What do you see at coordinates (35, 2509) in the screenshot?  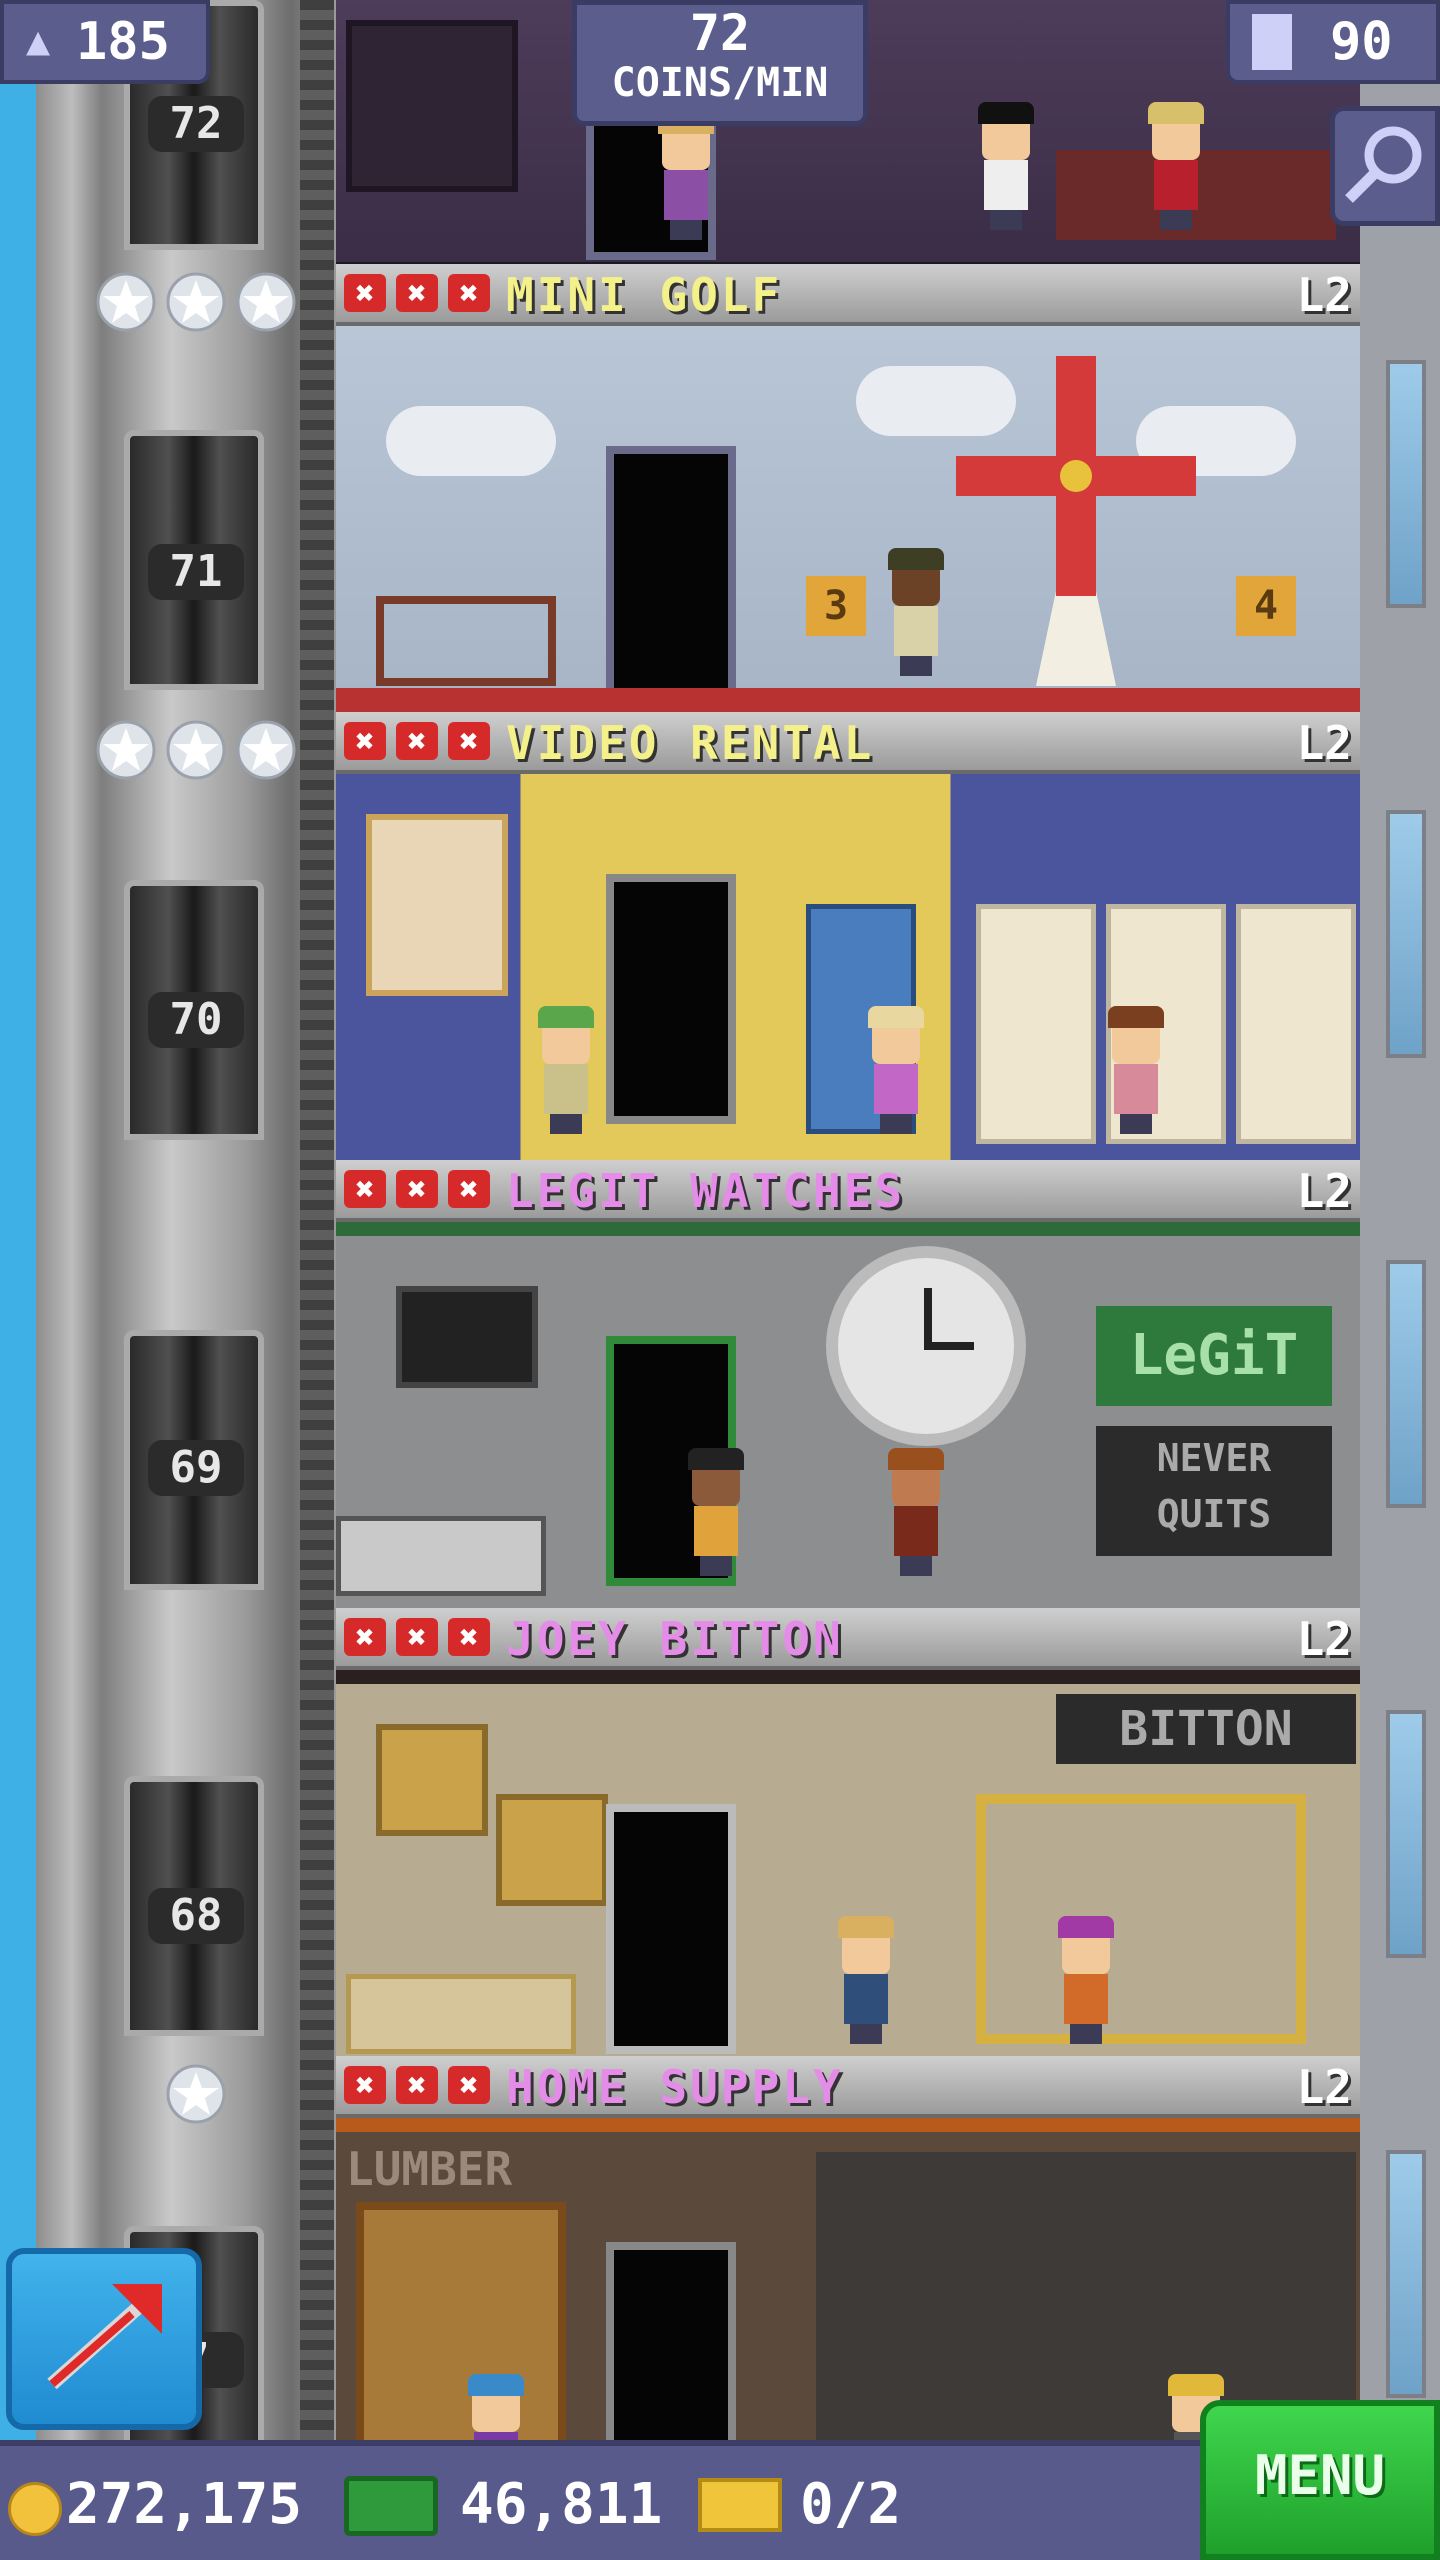 I see `coin-icon` at bounding box center [35, 2509].